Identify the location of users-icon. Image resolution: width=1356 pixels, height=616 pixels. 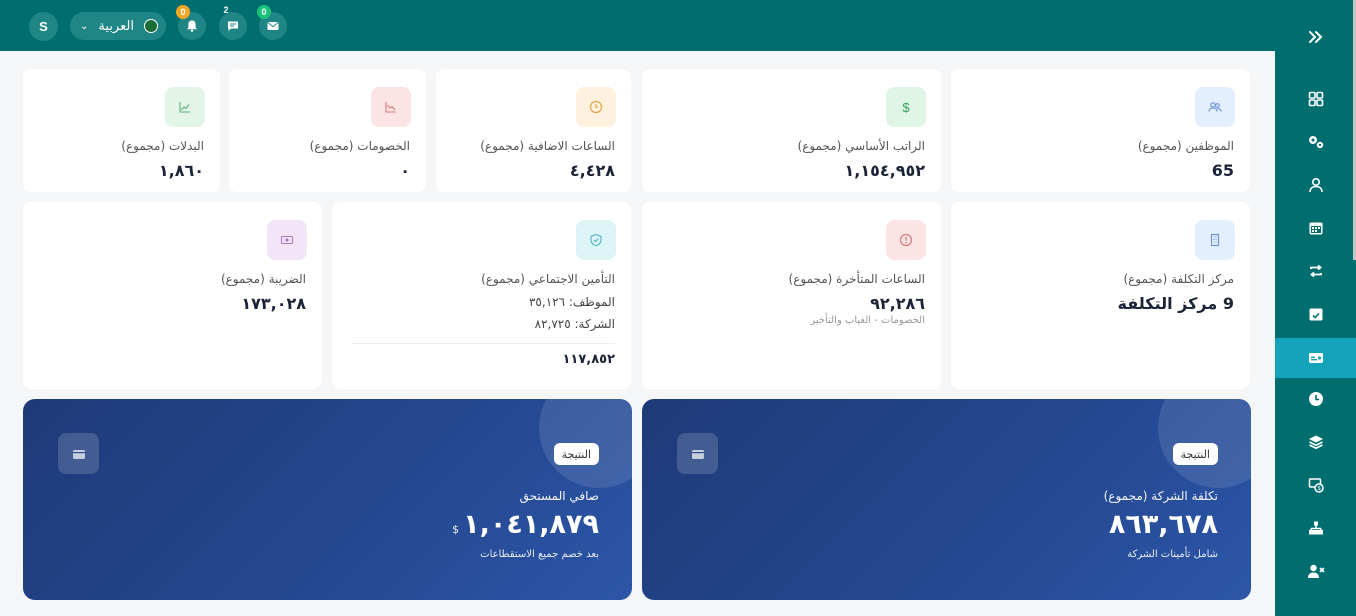
(1215, 107).